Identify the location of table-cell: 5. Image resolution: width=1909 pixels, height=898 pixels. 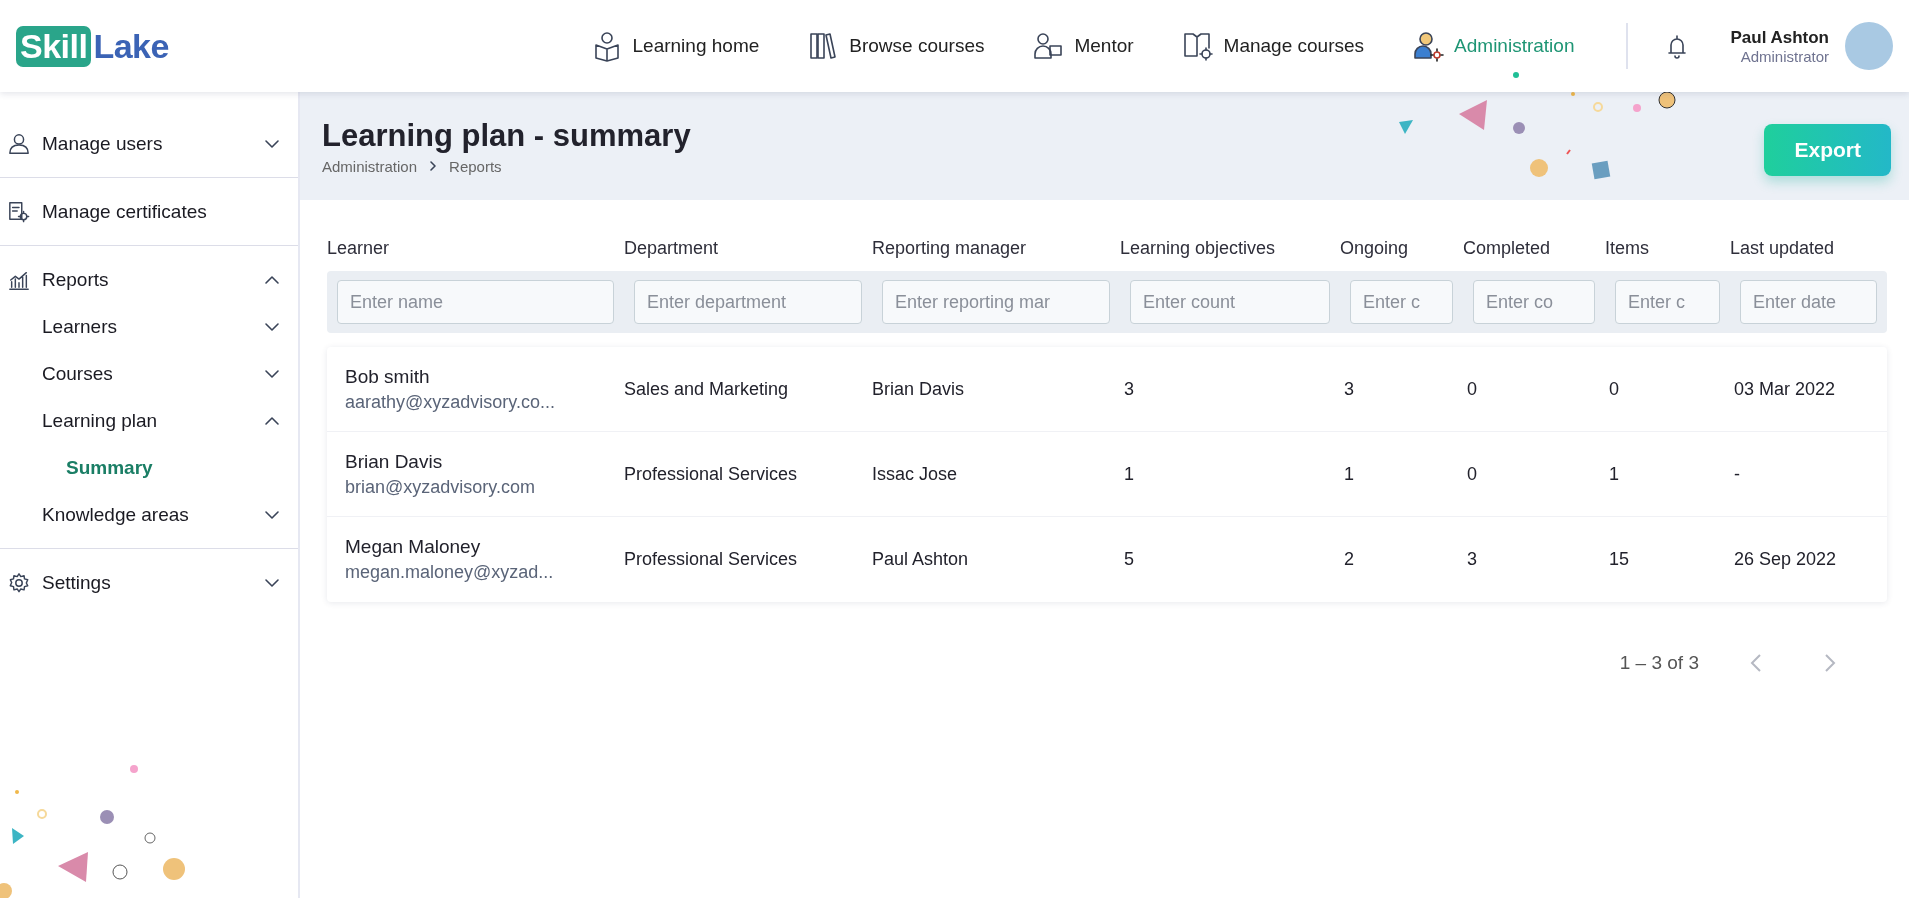
(1129, 559).